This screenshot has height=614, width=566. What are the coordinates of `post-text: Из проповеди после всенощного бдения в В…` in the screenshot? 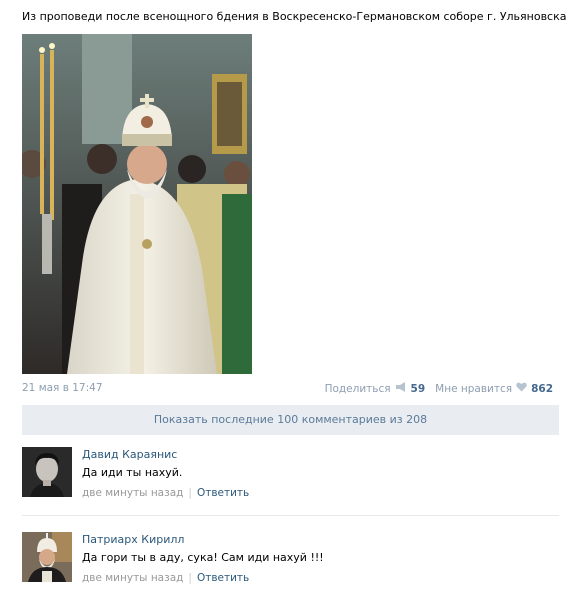 It's located at (294, 16).